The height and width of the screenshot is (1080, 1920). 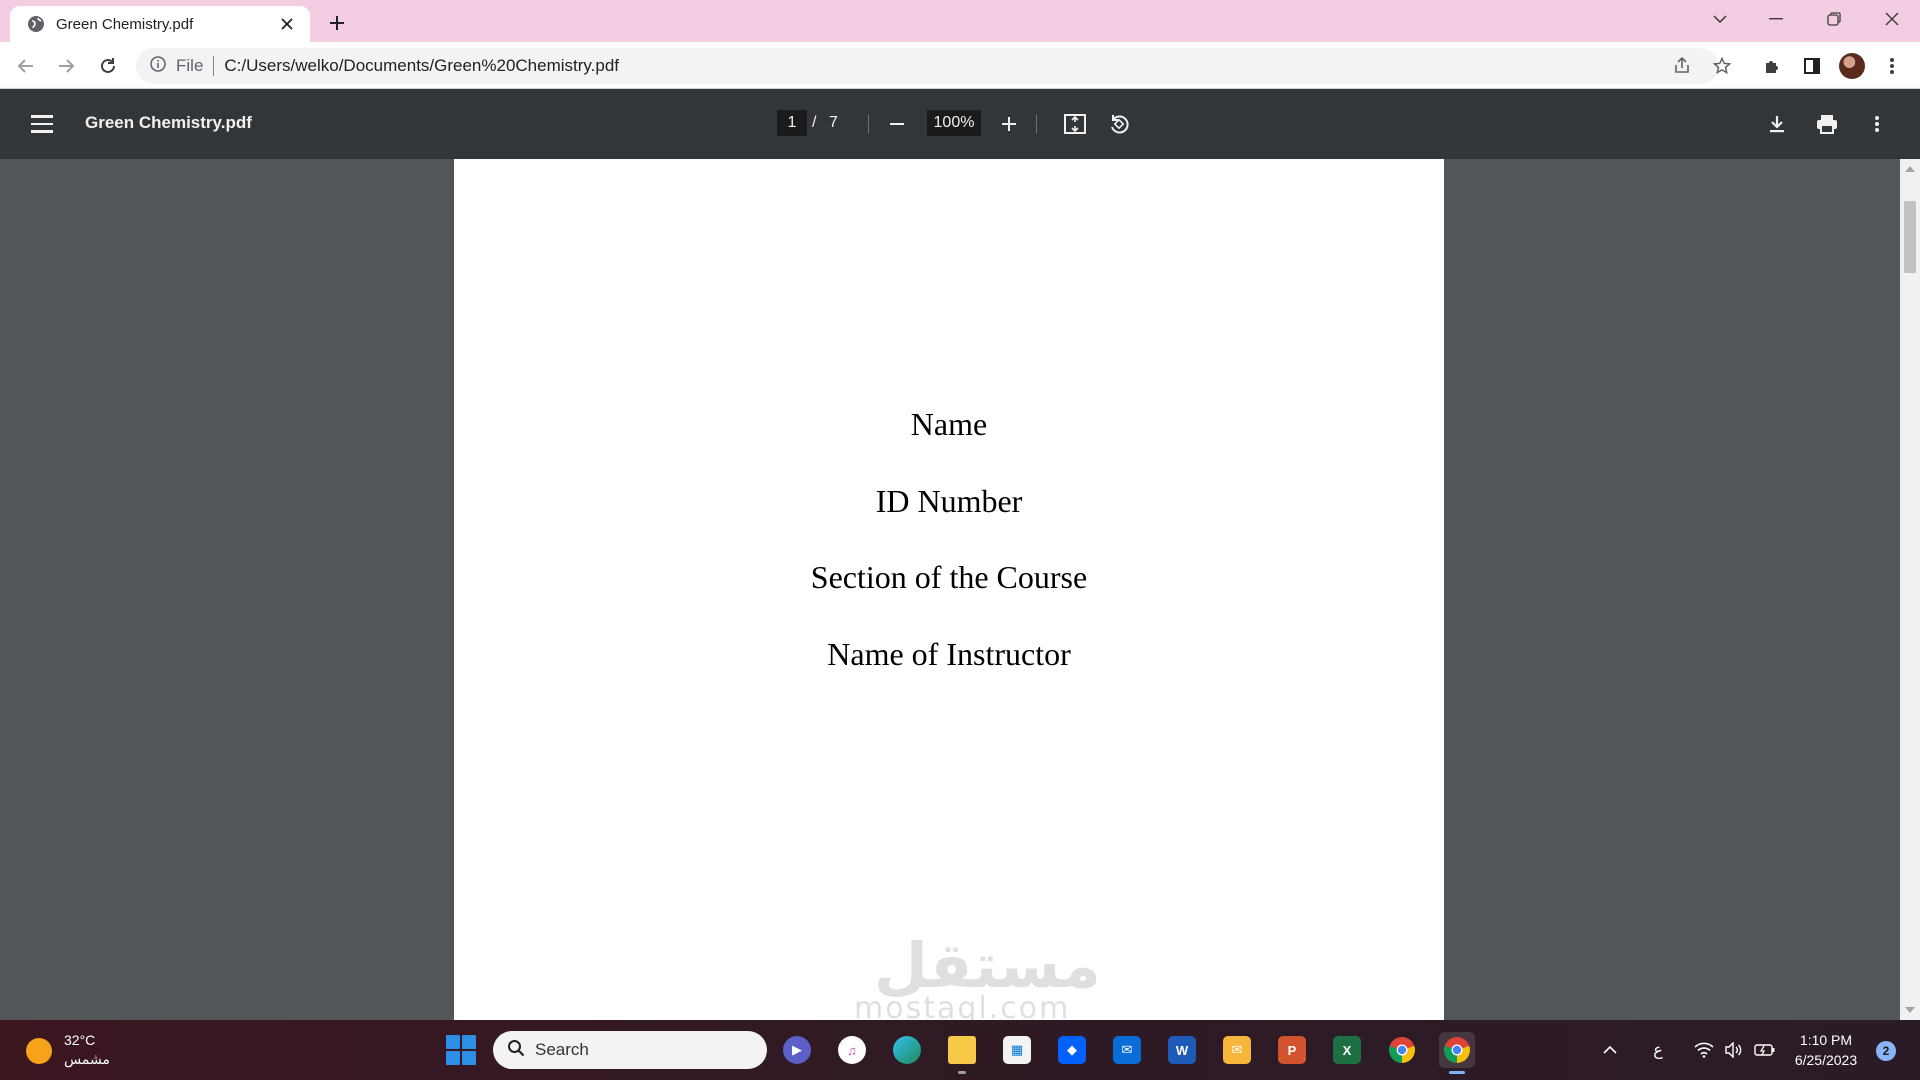 I want to click on fit-to-page-icon, so click(x=1075, y=124).